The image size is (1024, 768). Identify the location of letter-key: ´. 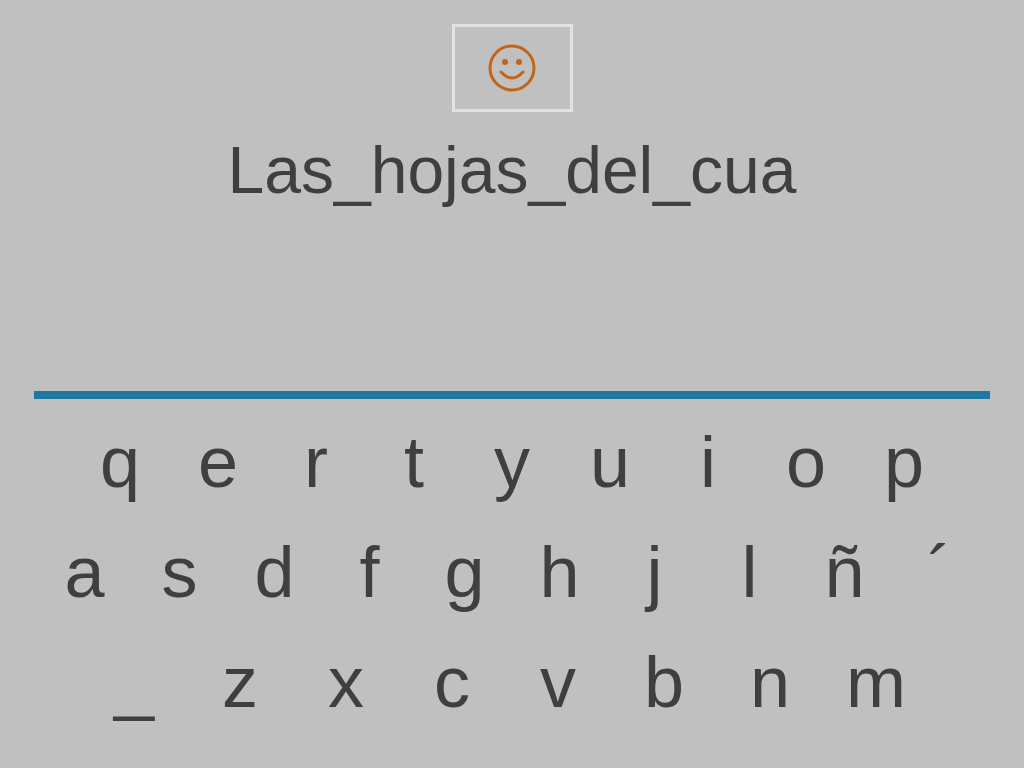
(939, 572).